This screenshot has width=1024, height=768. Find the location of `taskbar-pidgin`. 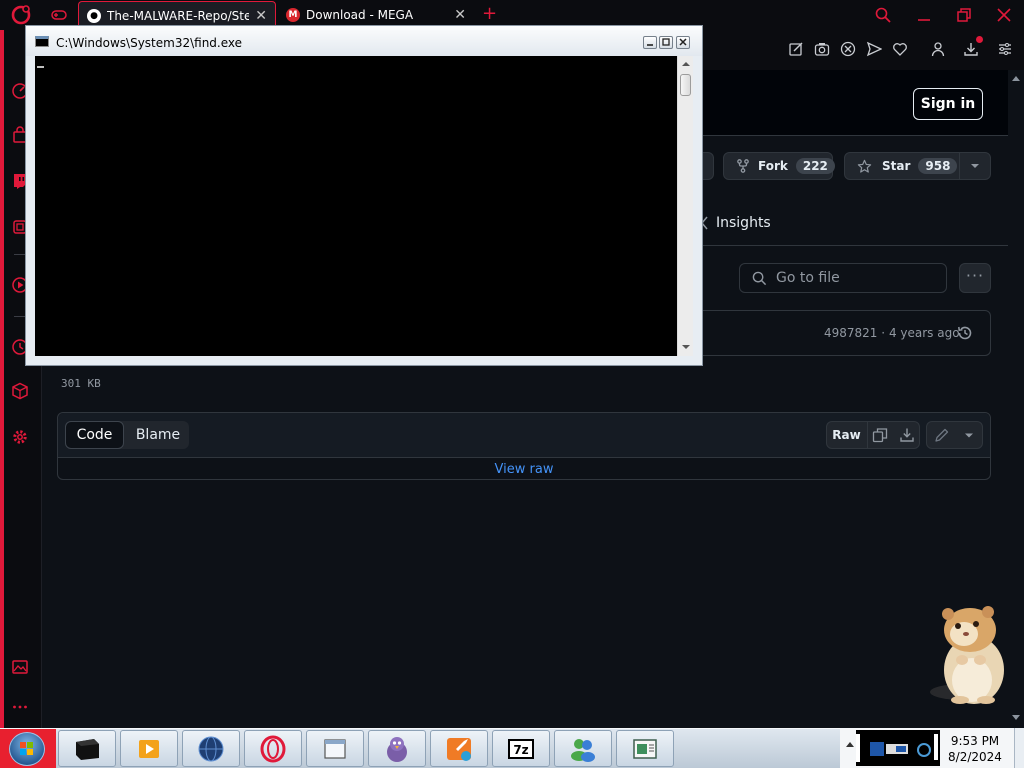

taskbar-pidgin is located at coordinates (397, 748).